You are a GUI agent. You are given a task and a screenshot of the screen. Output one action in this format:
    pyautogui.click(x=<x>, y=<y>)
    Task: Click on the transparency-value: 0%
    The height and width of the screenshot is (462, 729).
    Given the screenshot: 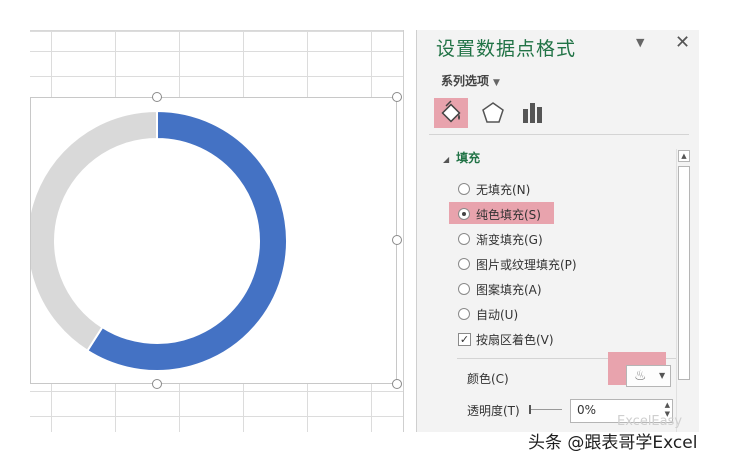 What is the action you would take?
    pyautogui.click(x=587, y=410)
    